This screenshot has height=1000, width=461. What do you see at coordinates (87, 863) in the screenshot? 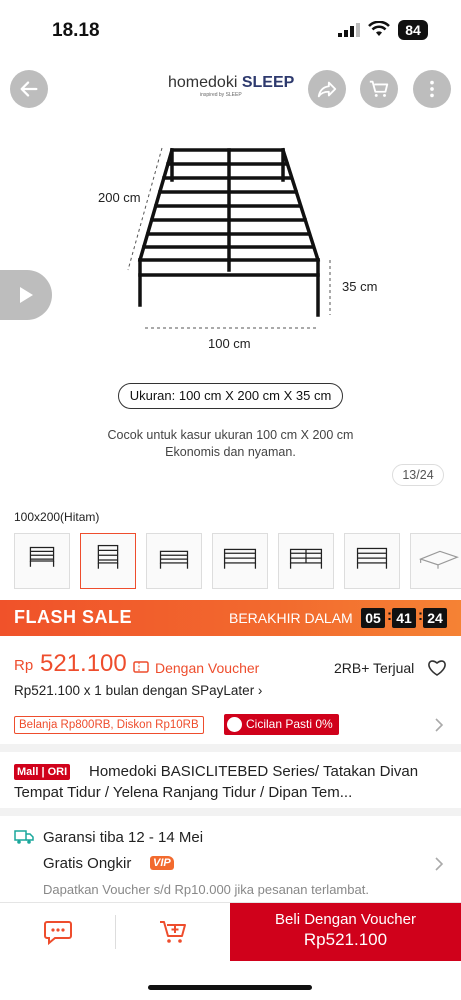
I see `free-shipping-text: Gratis Ongkir` at bounding box center [87, 863].